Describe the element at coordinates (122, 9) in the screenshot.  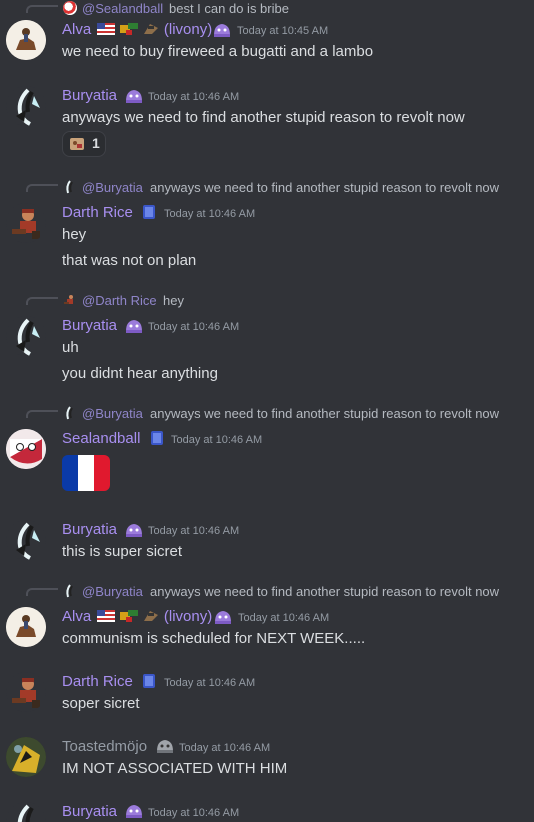
I see `reply-author: @Sealandball` at that location.